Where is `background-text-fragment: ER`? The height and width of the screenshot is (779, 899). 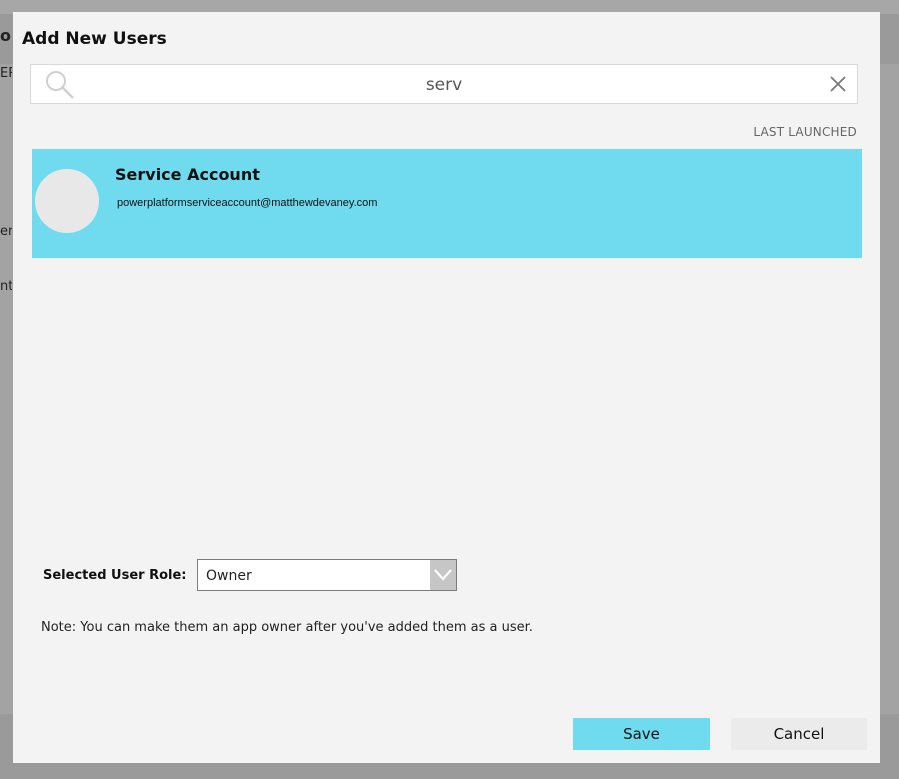 background-text-fragment: ER is located at coordinates (6, 73).